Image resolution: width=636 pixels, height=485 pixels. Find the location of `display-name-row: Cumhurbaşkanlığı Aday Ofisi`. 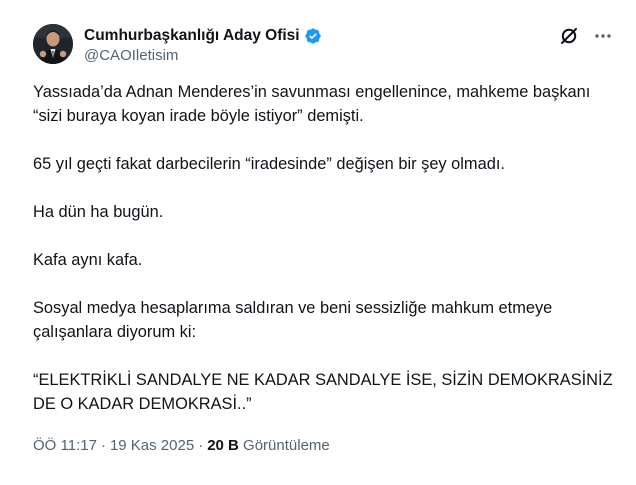

display-name-row: Cumhurbaşkanlığı Aday Ofisi is located at coordinates (203, 36).